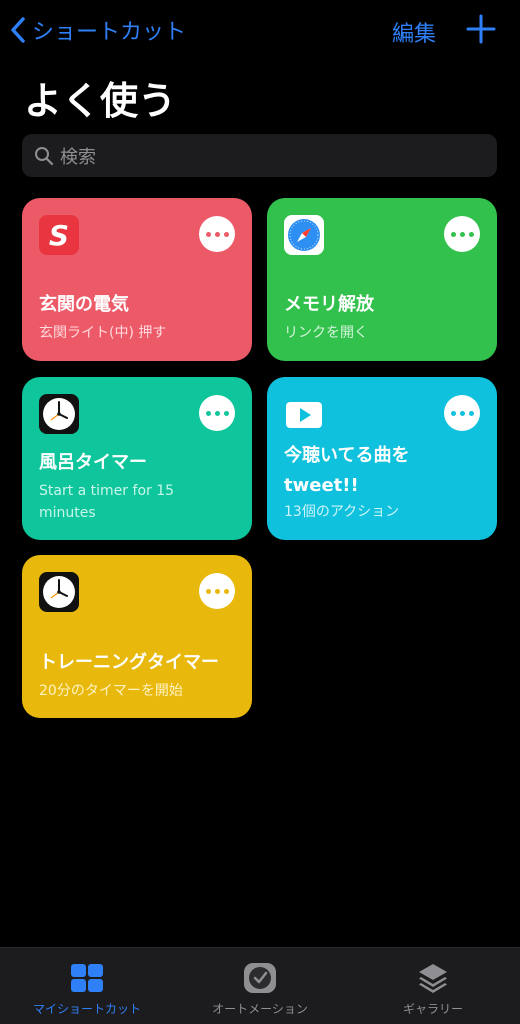  I want to click on search-icon, so click(44, 155).